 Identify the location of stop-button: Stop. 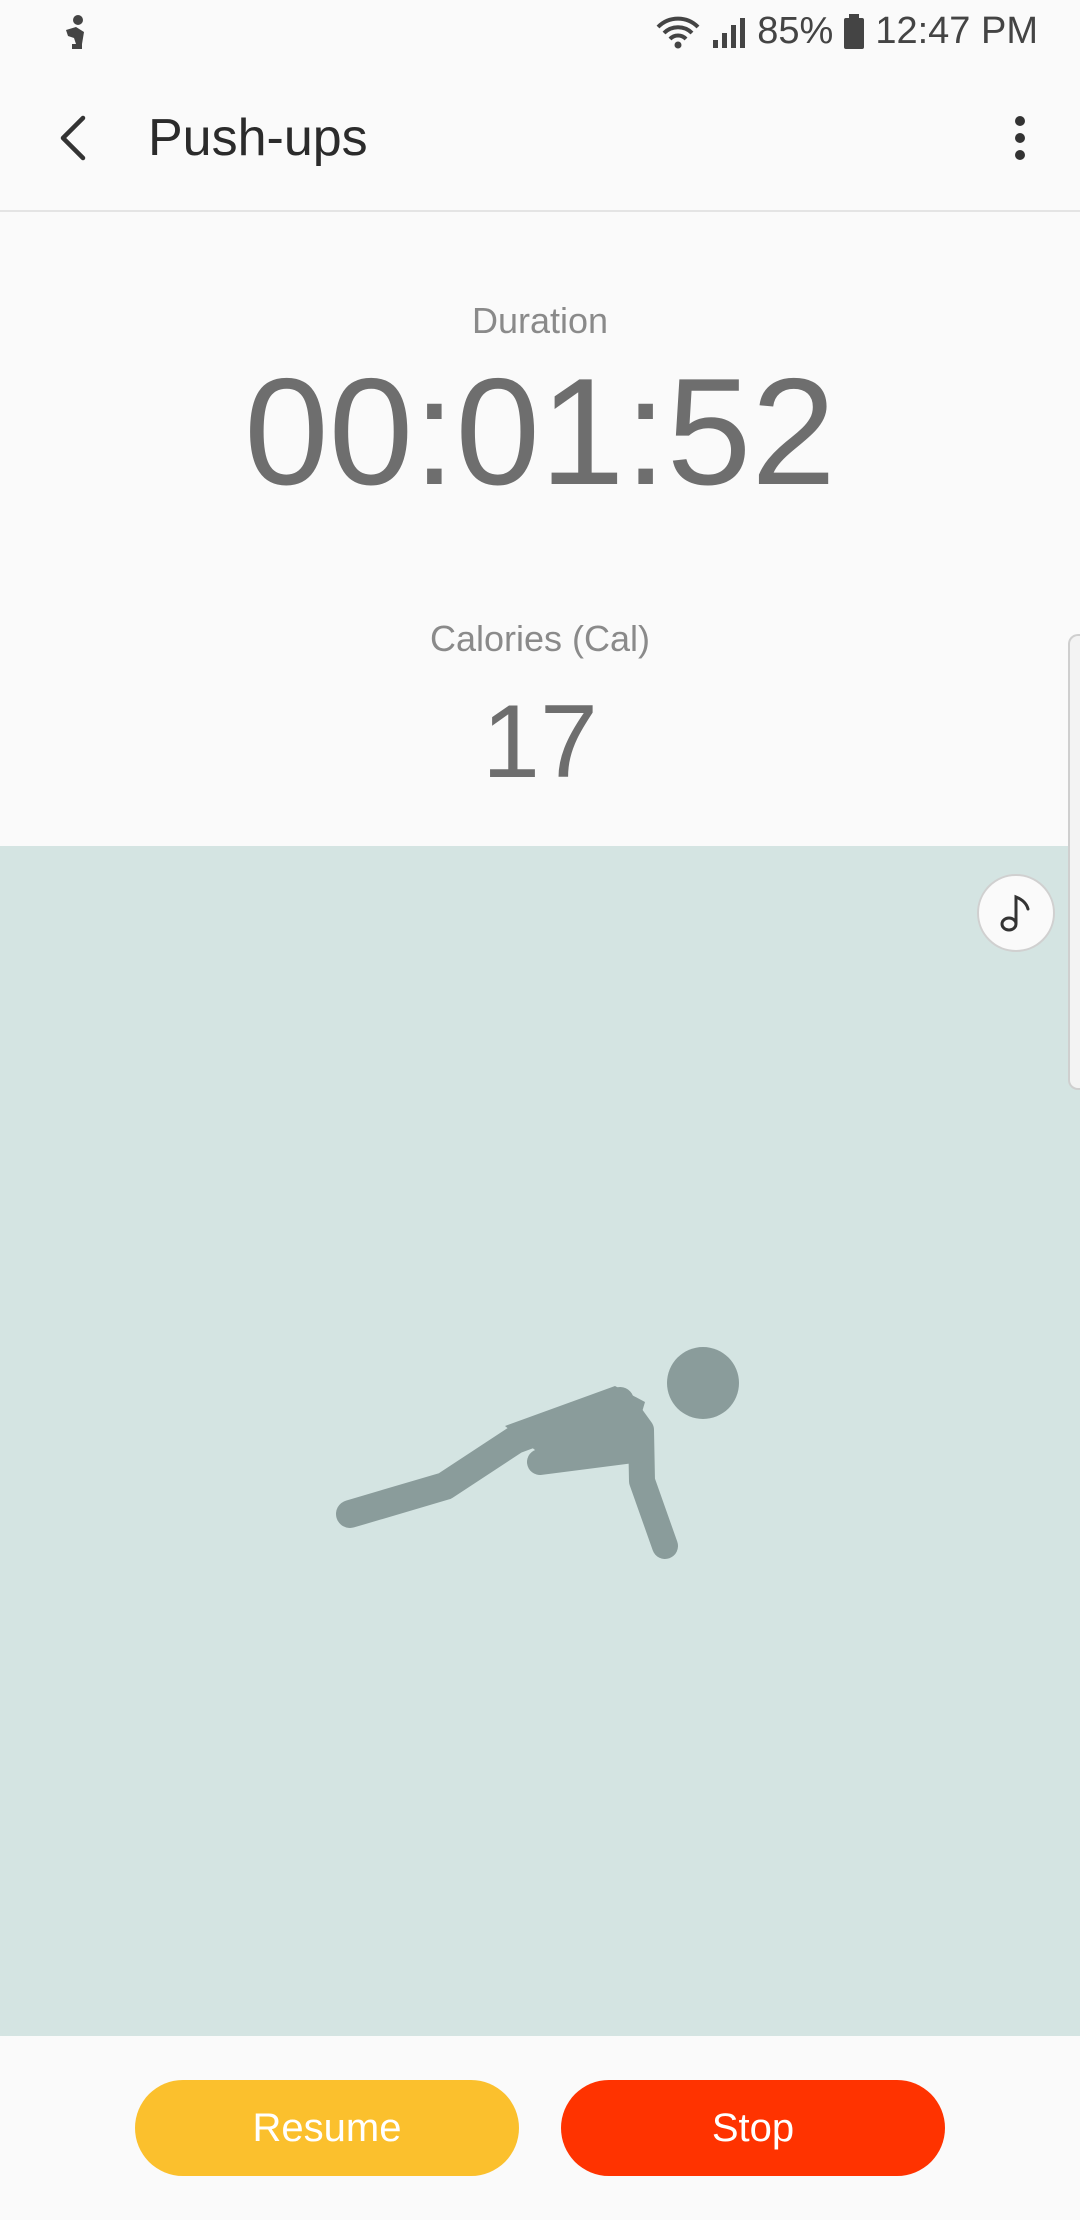
(753, 2128).